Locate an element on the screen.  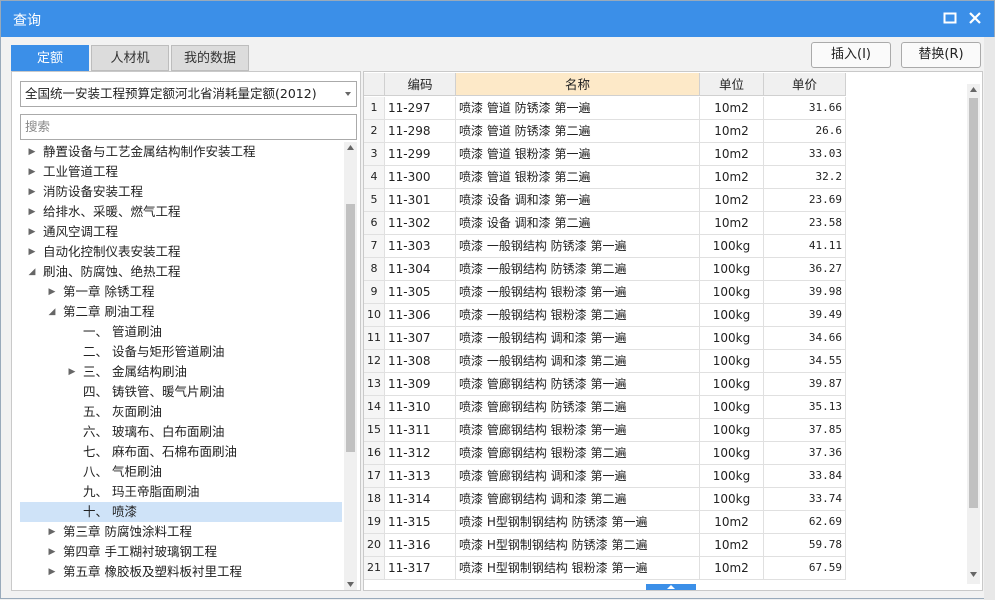
tree-node: ▶ 三、 金属结构刷油 is located at coordinates (177, 372).